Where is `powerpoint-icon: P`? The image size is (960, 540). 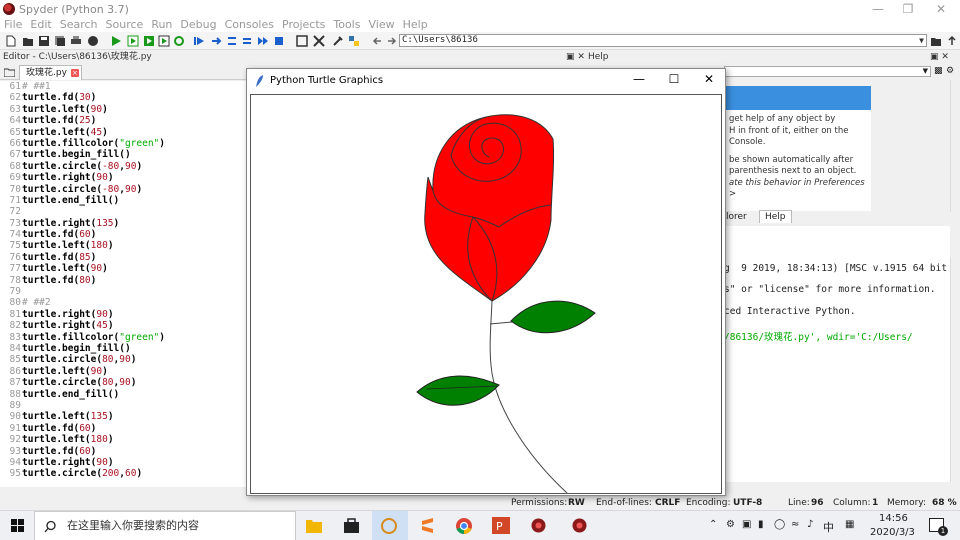
powerpoint-icon: P is located at coordinates (501, 525).